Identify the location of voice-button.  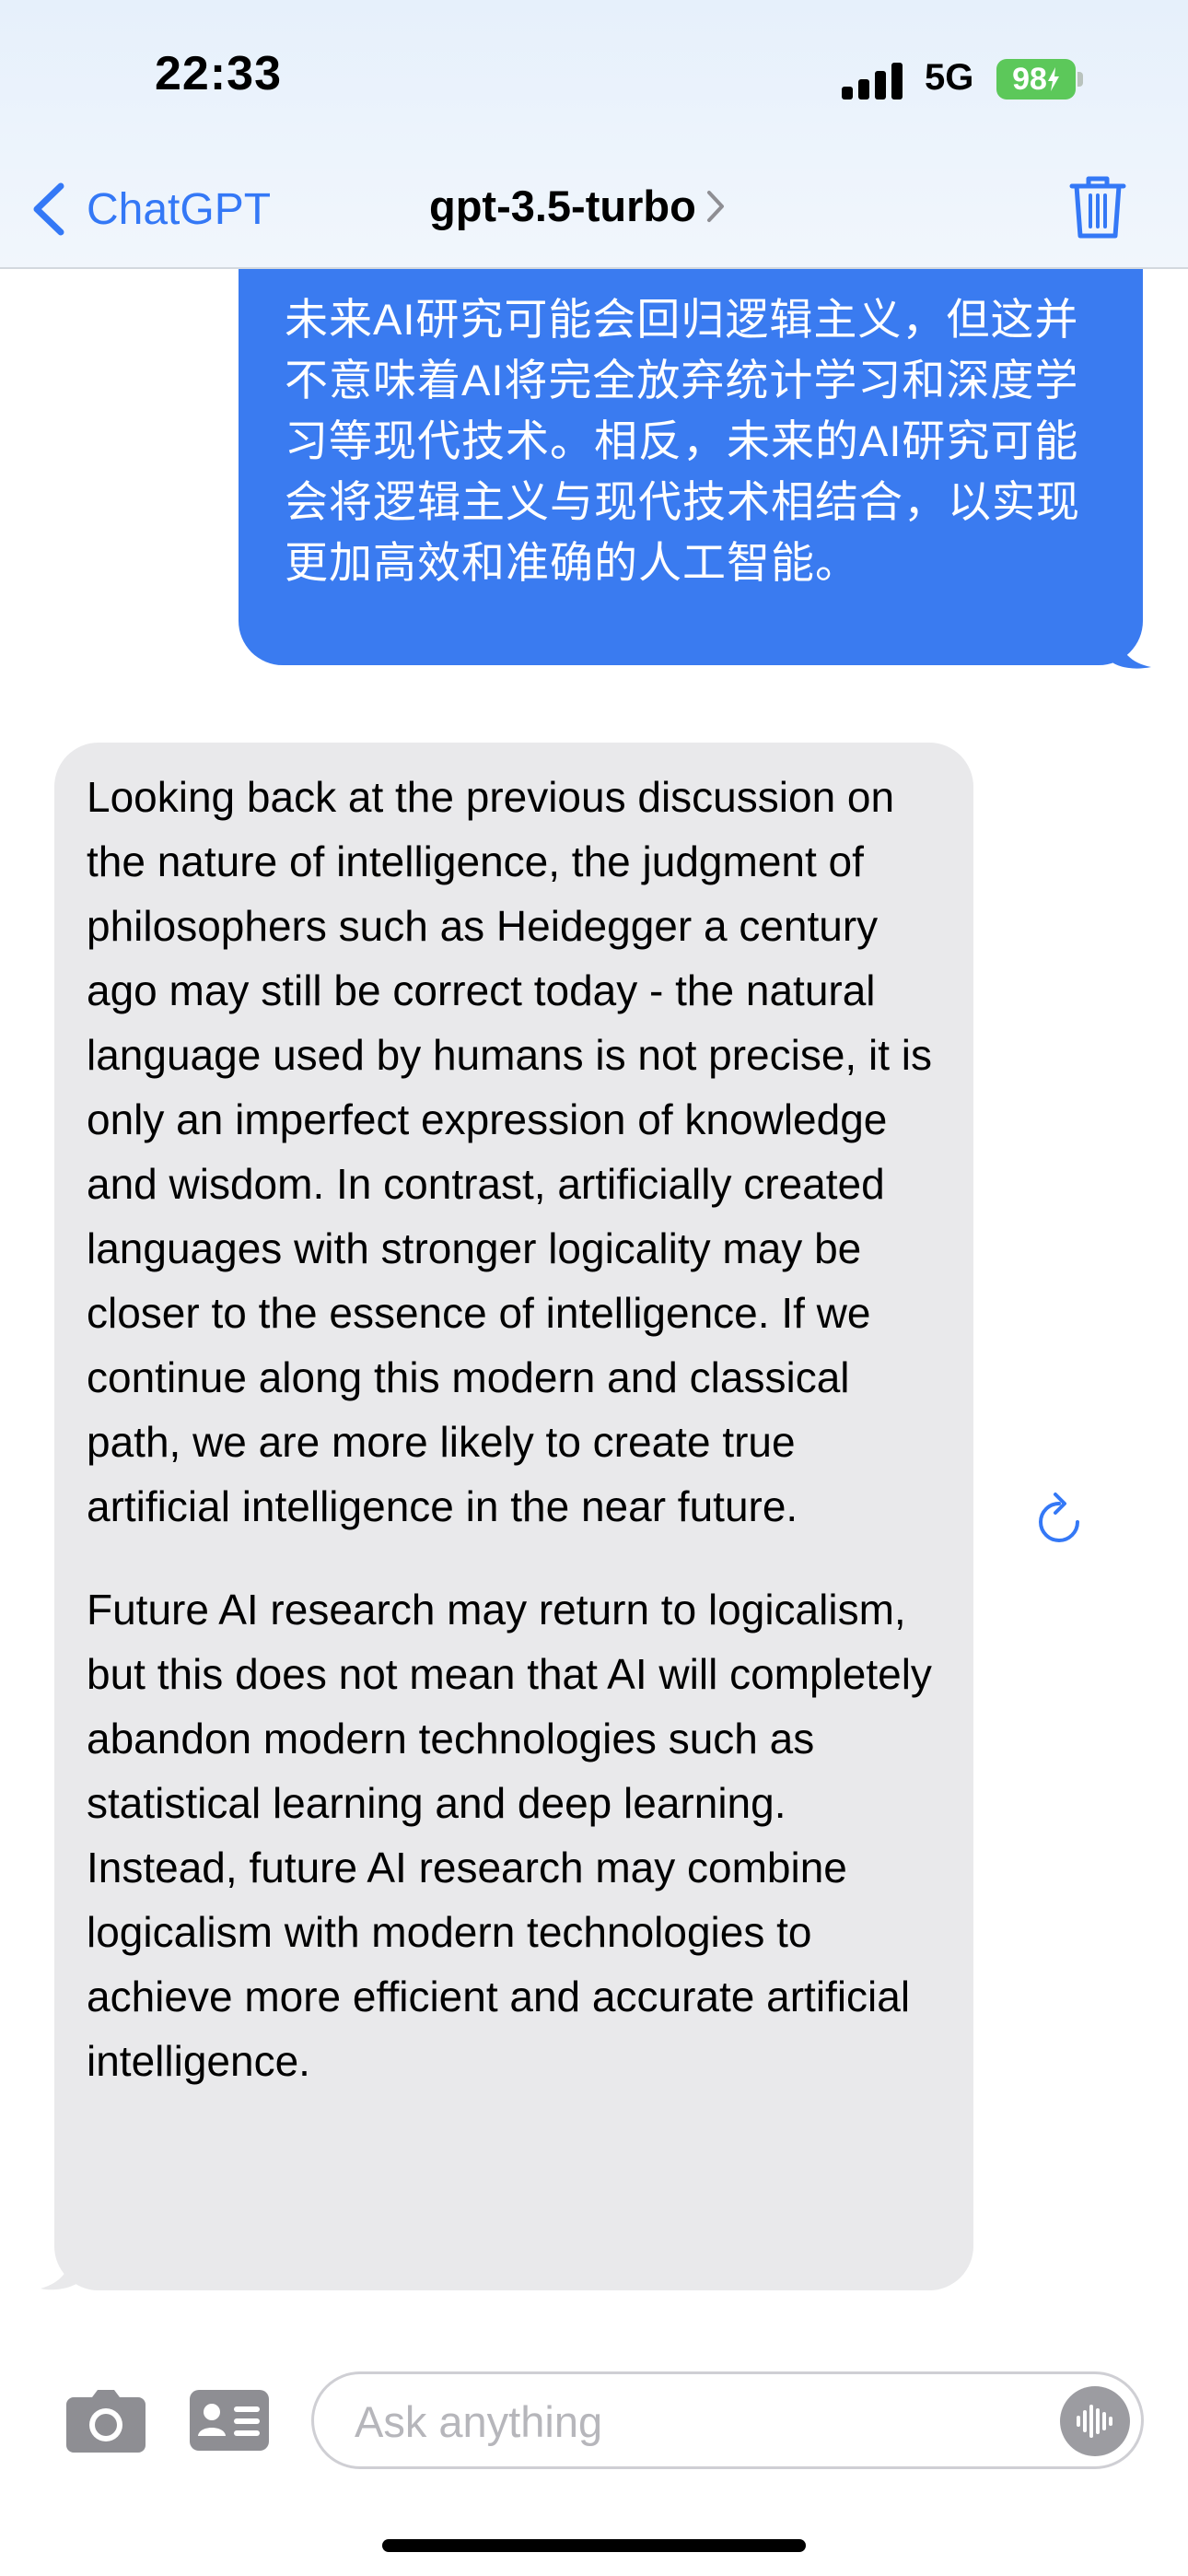
(1095, 2421).